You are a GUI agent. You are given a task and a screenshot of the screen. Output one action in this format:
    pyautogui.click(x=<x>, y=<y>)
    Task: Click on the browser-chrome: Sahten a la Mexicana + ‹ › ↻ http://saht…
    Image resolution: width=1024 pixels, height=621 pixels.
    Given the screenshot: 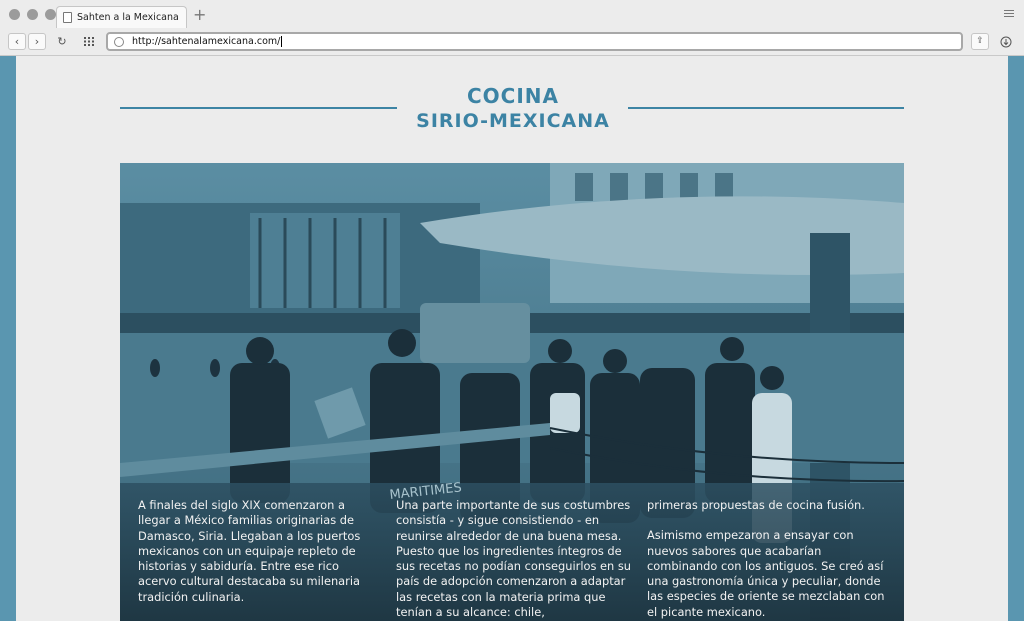 What is the action you would take?
    pyautogui.click(x=512, y=28)
    